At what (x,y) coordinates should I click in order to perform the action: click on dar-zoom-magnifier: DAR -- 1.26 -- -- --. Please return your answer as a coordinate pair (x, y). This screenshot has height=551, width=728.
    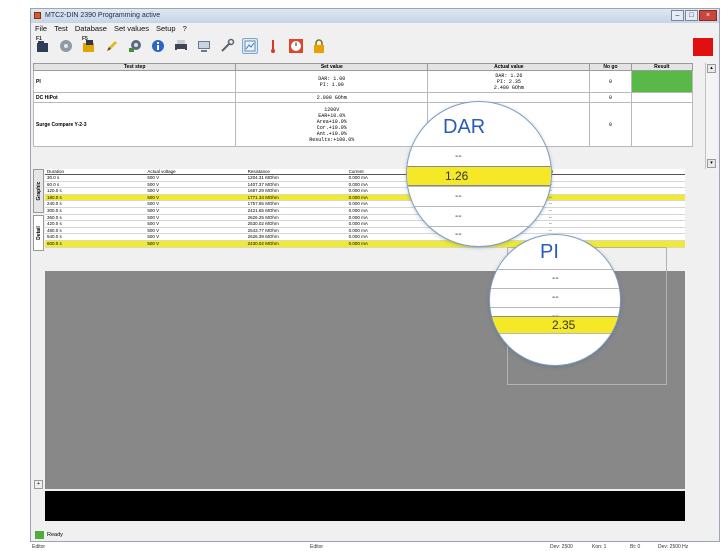
    Looking at the image, I should click on (479, 174).